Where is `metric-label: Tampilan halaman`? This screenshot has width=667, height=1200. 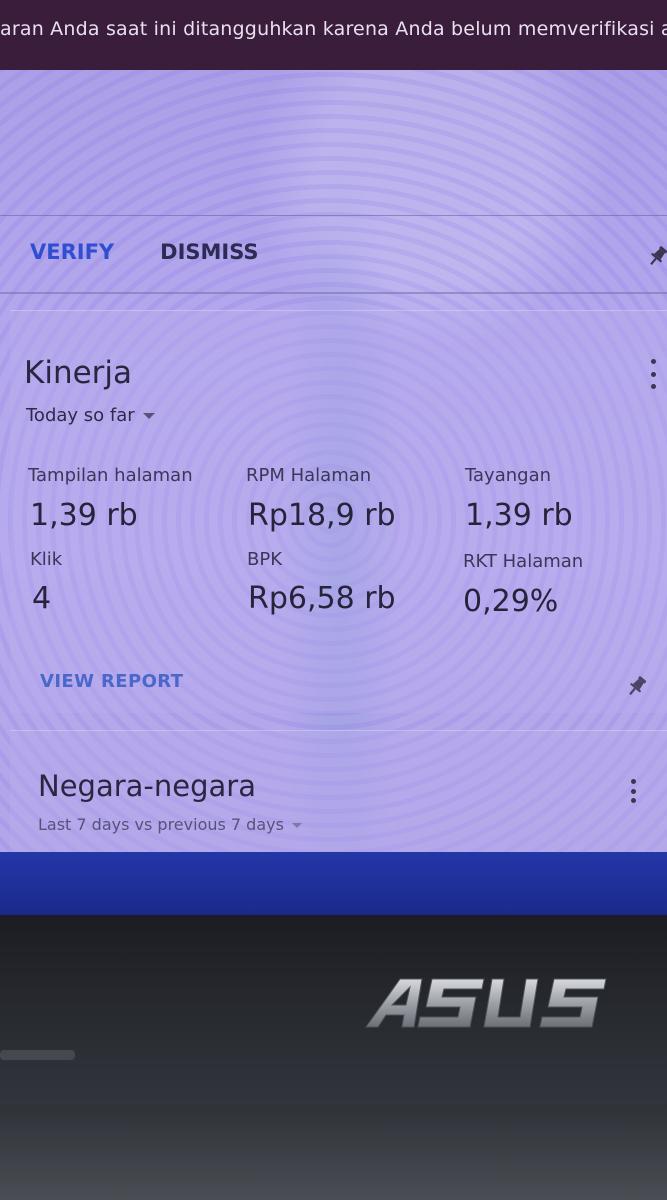
metric-label: Tampilan halaman is located at coordinates (110, 475).